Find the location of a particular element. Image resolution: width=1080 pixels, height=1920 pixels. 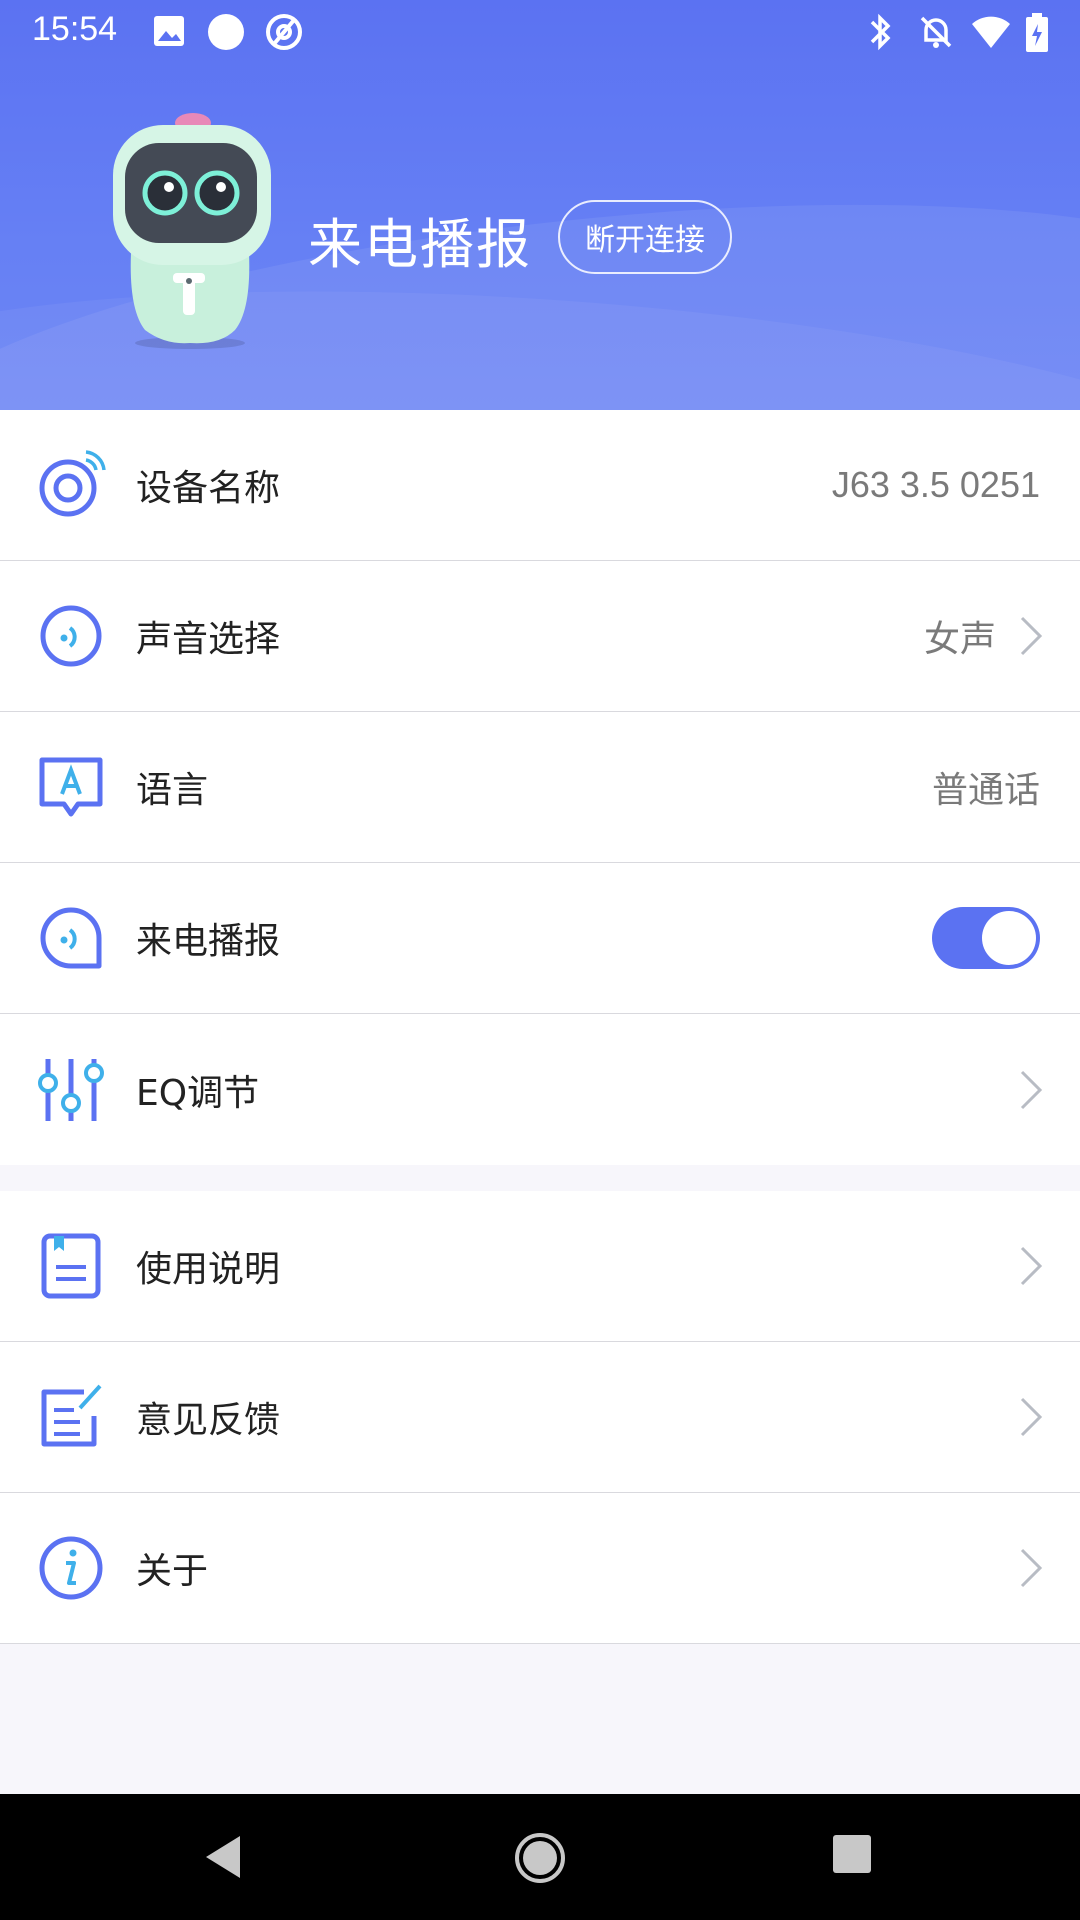

recents-icon is located at coordinates (852, 1854).